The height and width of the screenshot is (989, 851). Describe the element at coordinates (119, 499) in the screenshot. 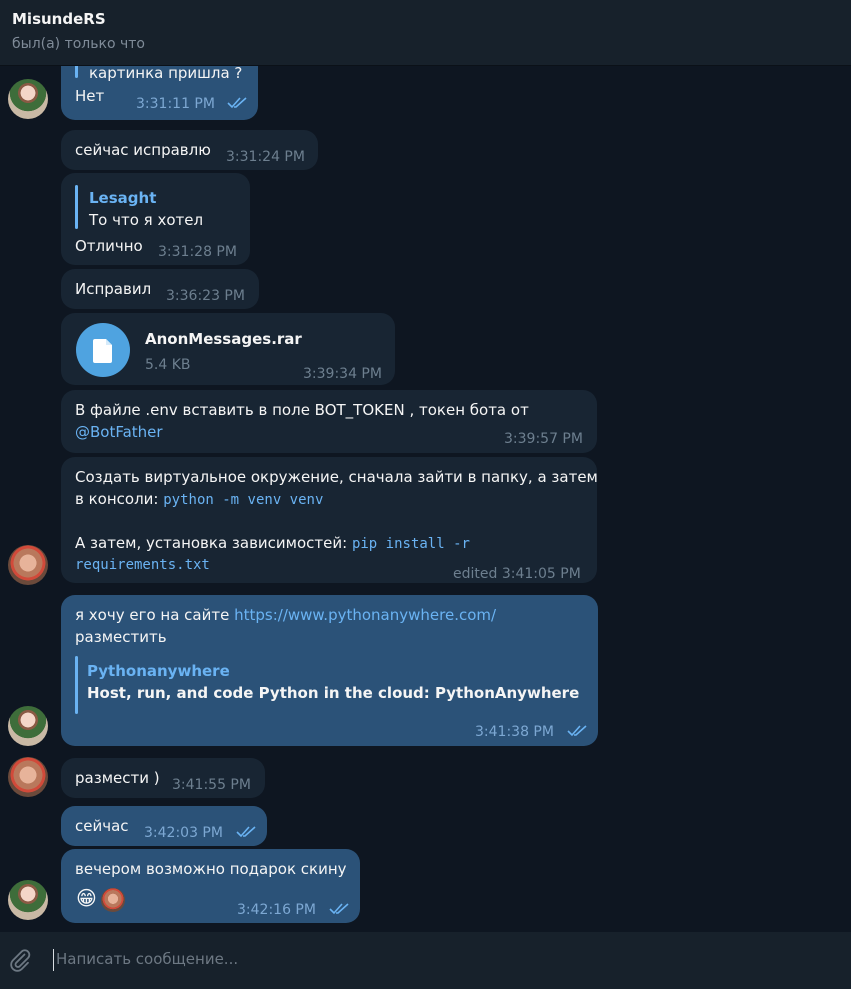

I see `message-text: в консоли:` at that location.